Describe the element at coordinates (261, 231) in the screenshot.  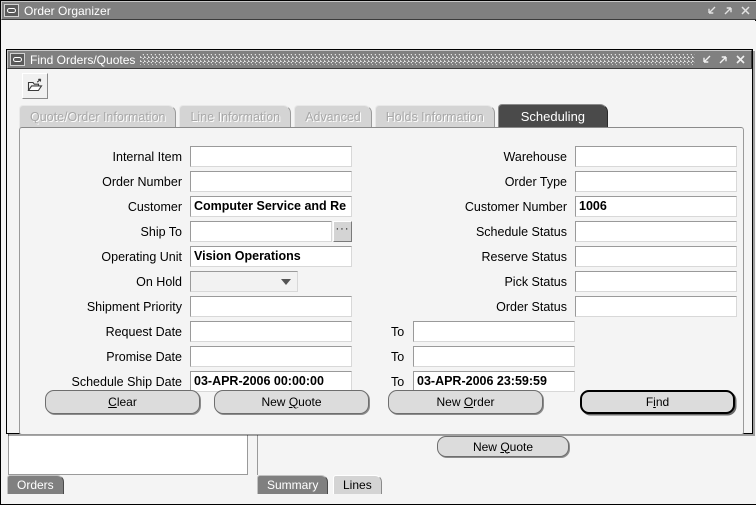
I see `field-input-ship-to` at that location.